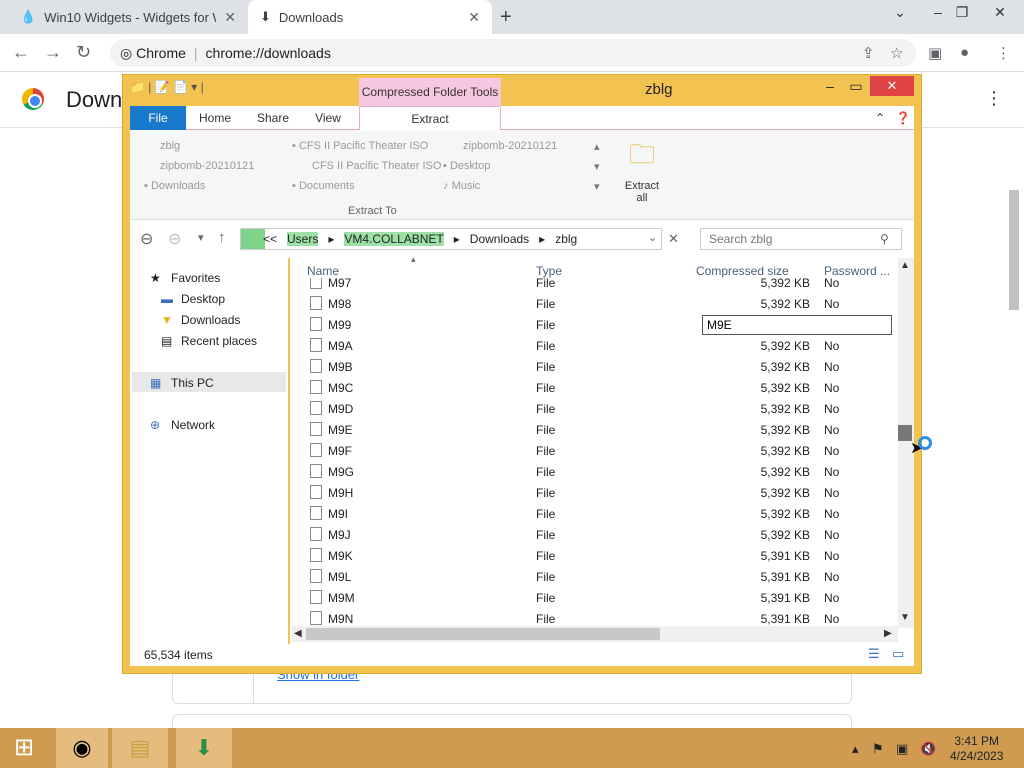 Image resolution: width=1024 pixels, height=768 pixels. Describe the element at coordinates (128, 17) in the screenshot. I see `tab-win10-widgets: 💧 Win10 Widgets - Widgets for Wi ✕` at that location.